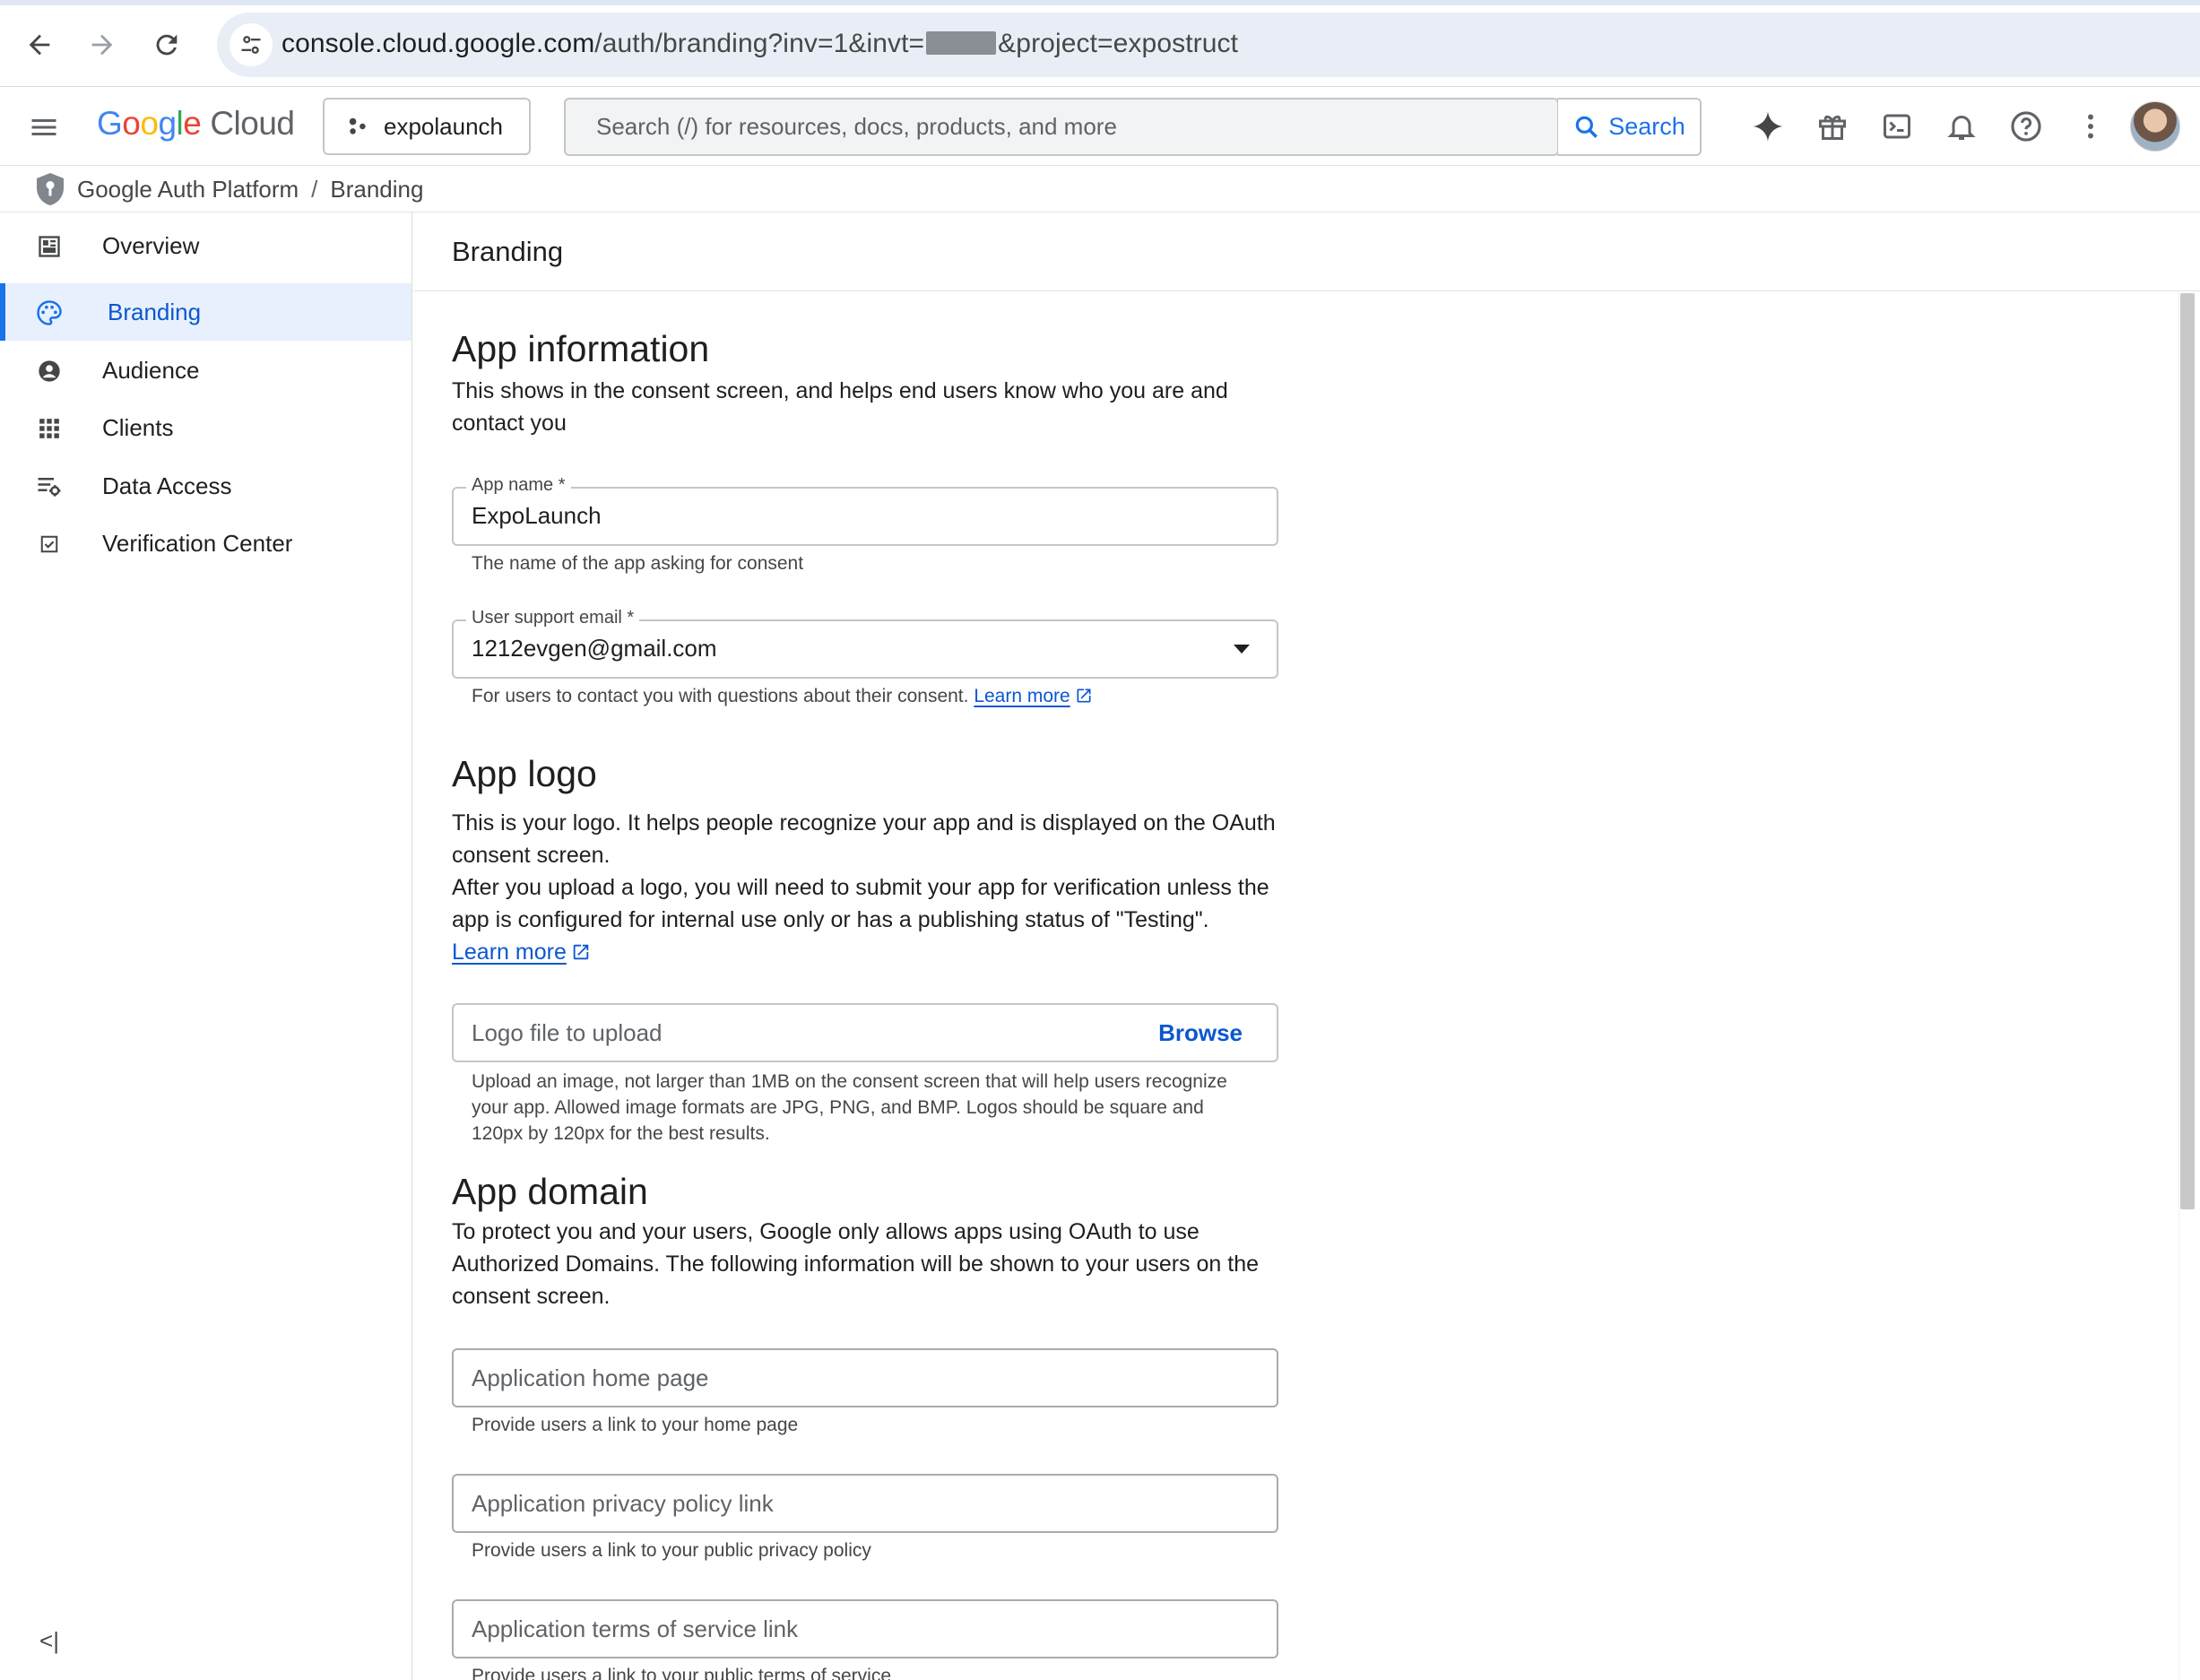 The image size is (2200, 1680). What do you see at coordinates (149, 123) in the screenshot?
I see `logo-word: Google` at bounding box center [149, 123].